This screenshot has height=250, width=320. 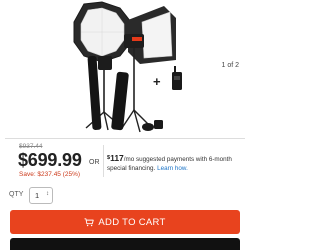 I want to click on savings-text: Save: $237.45 (25%), so click(x=50, y=174).